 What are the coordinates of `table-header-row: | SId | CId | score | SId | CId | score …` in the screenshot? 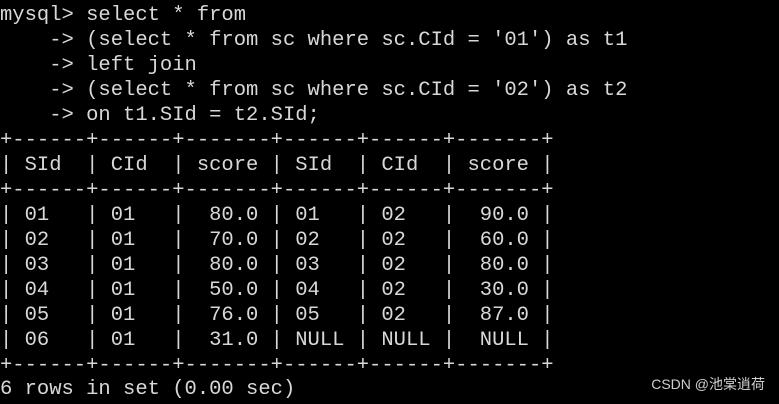 It's located at (277, 165).